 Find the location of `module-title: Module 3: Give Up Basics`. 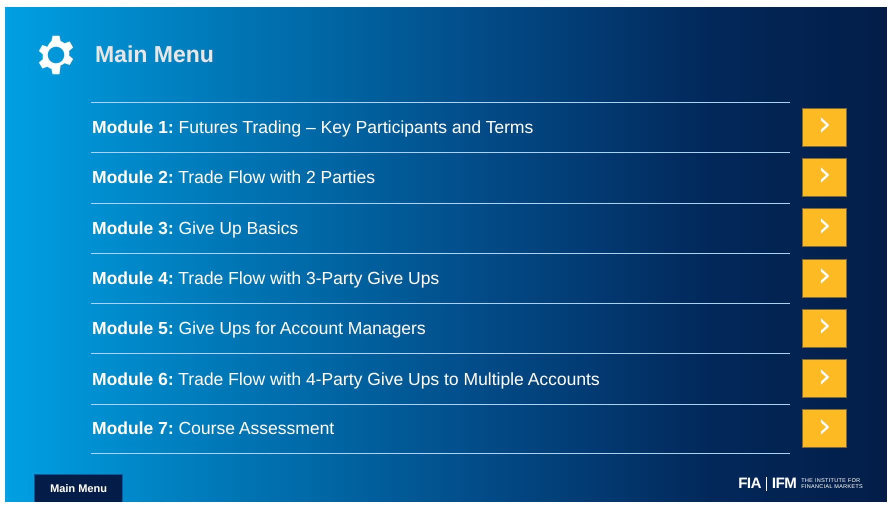

module-title: Module 3: Give Up Basics is located at coordinates (440, 227).